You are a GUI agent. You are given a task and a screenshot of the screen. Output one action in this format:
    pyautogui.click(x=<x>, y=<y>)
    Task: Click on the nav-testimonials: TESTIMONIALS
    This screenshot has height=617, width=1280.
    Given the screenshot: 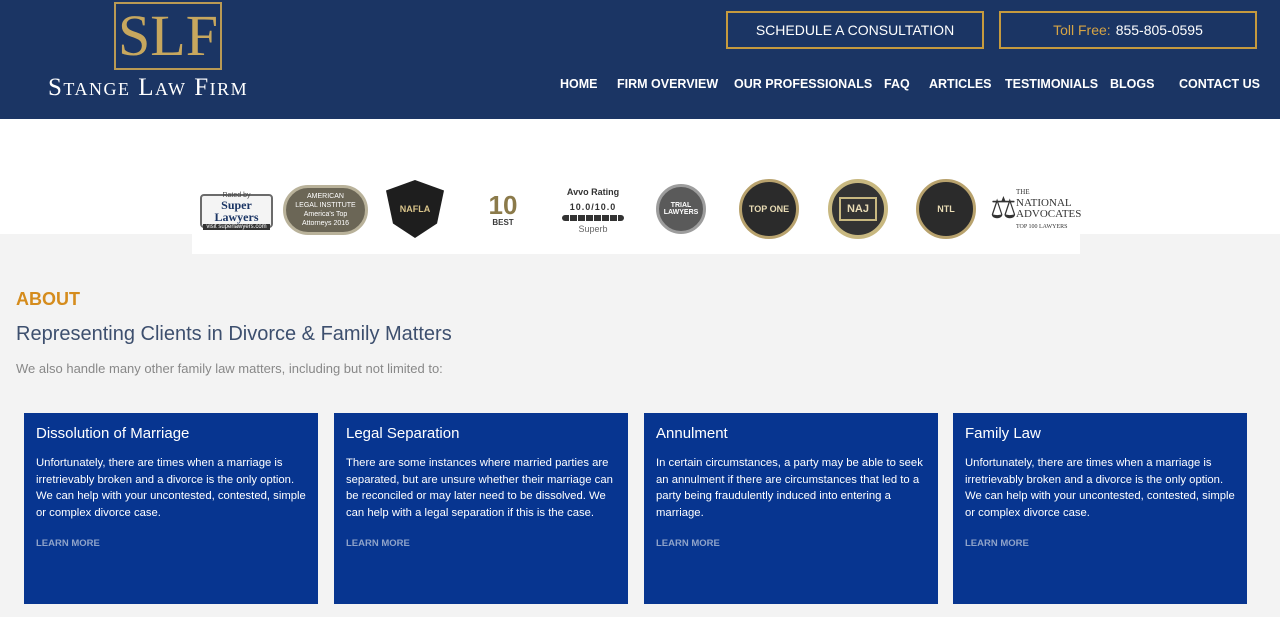 What is the action you would take?
    pyautogui.click(x=1051, y=84)
    